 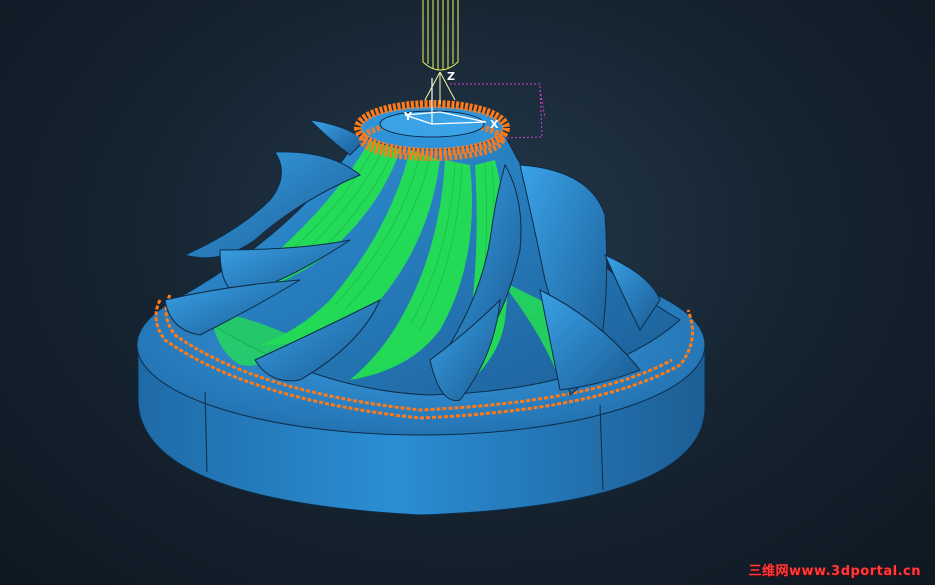 What do you see at coordinates (451, 76) in the screenshot?
I see `axis-label-z: Z` at bounding box center [451, 76].